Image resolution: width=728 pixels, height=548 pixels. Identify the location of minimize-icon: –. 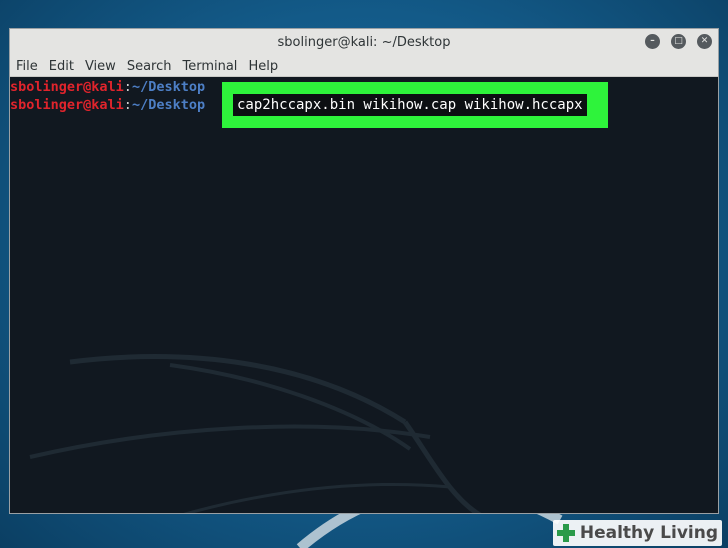
(652, 41).